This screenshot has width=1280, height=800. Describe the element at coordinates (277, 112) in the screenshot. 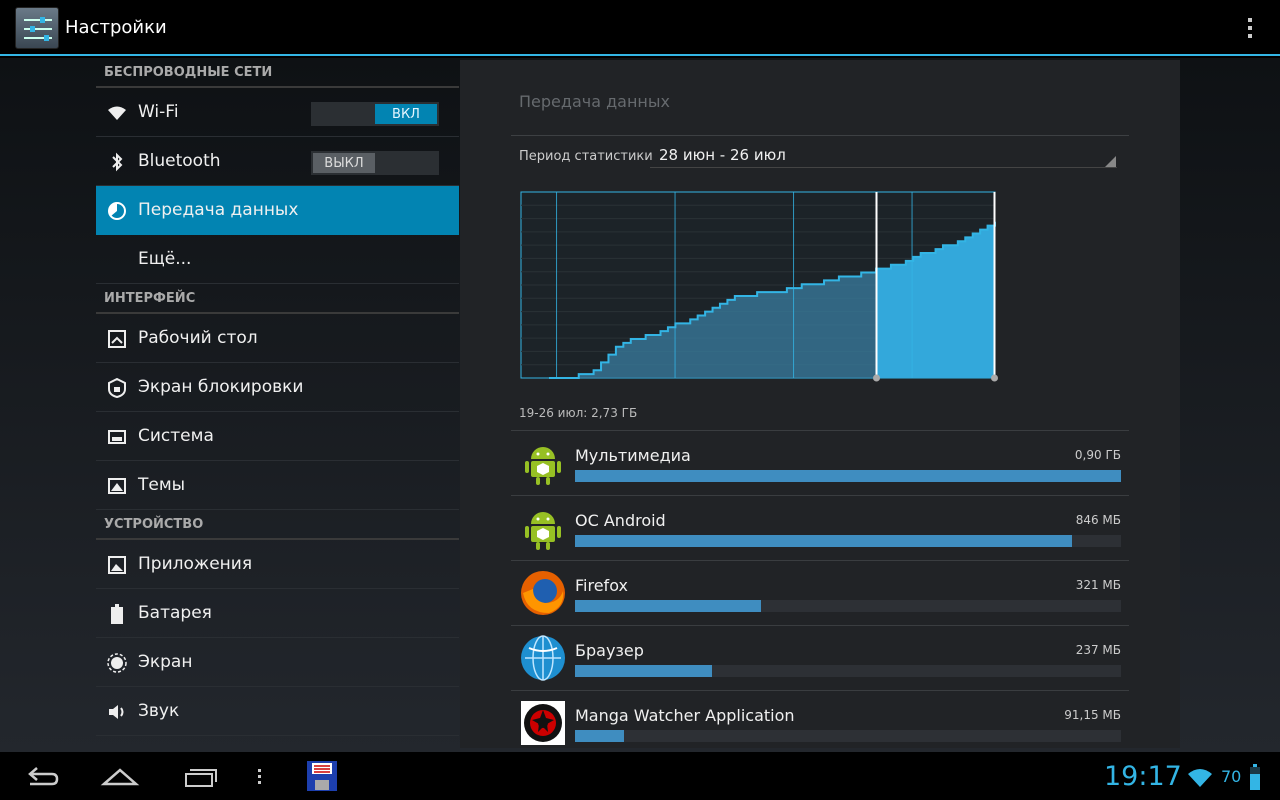

I see `sidebar-item-wifi: Wi-Fi ВКЛ` at that location.